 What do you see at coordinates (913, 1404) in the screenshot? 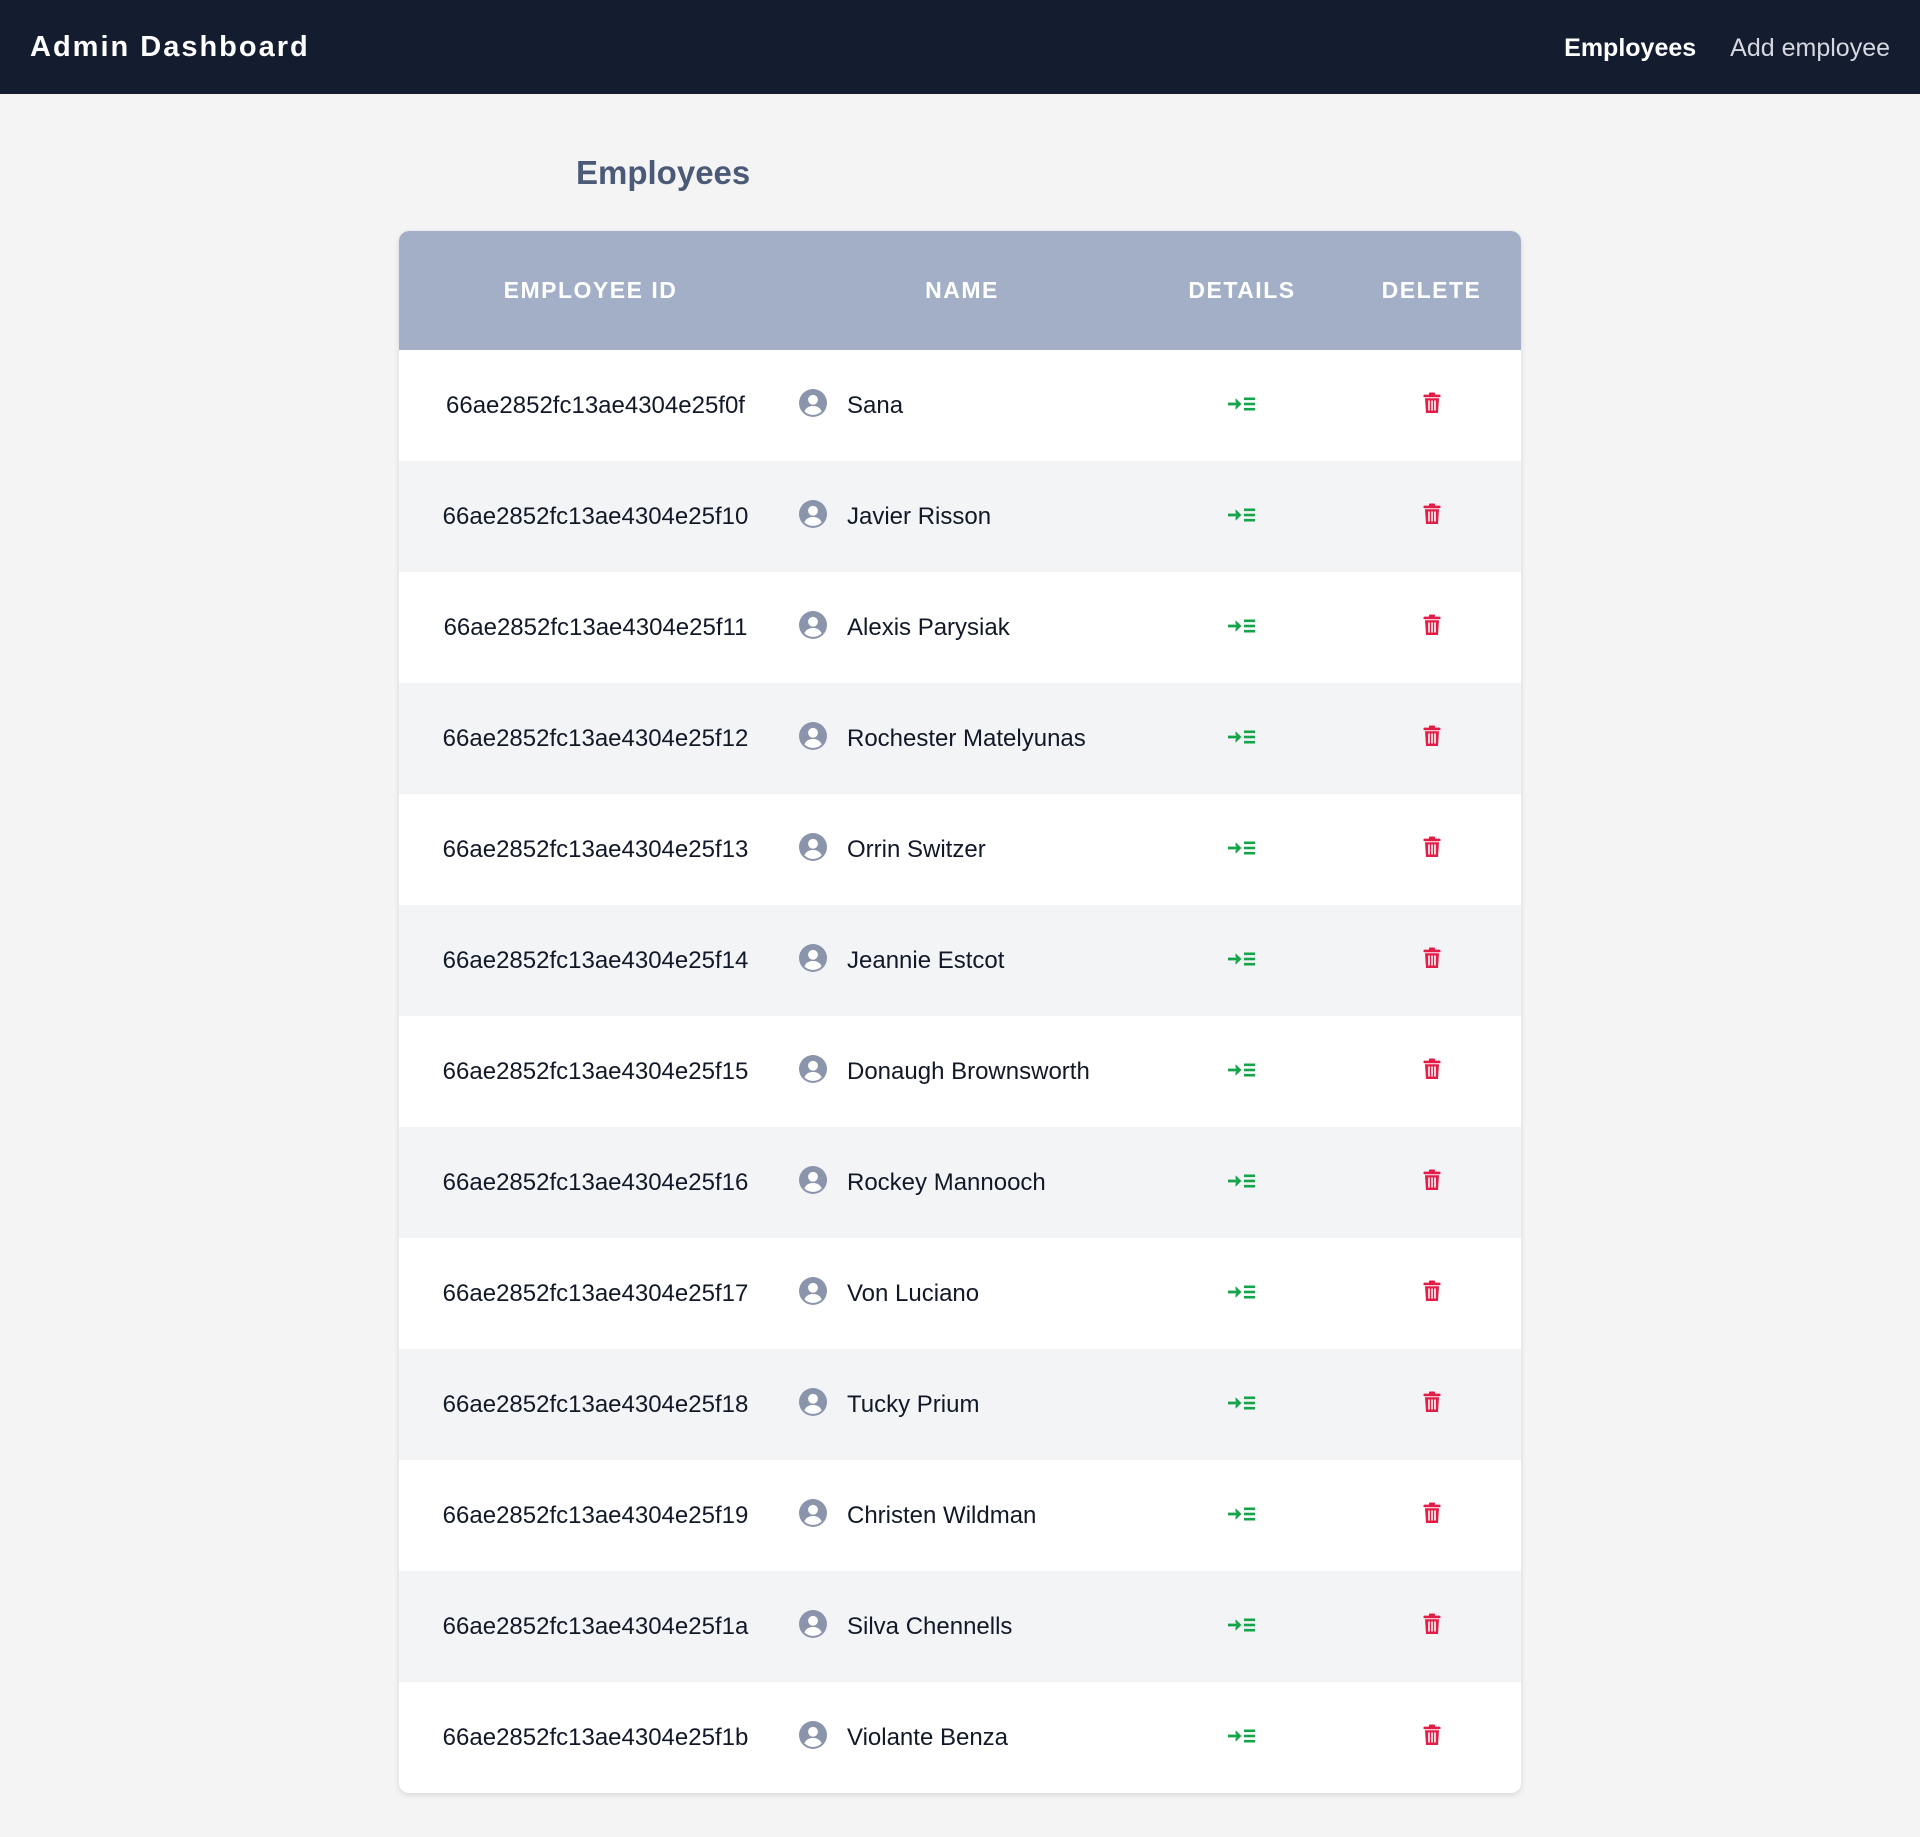
I see `employee-name: Tucky Prium` at bounding box center [913, 1404].